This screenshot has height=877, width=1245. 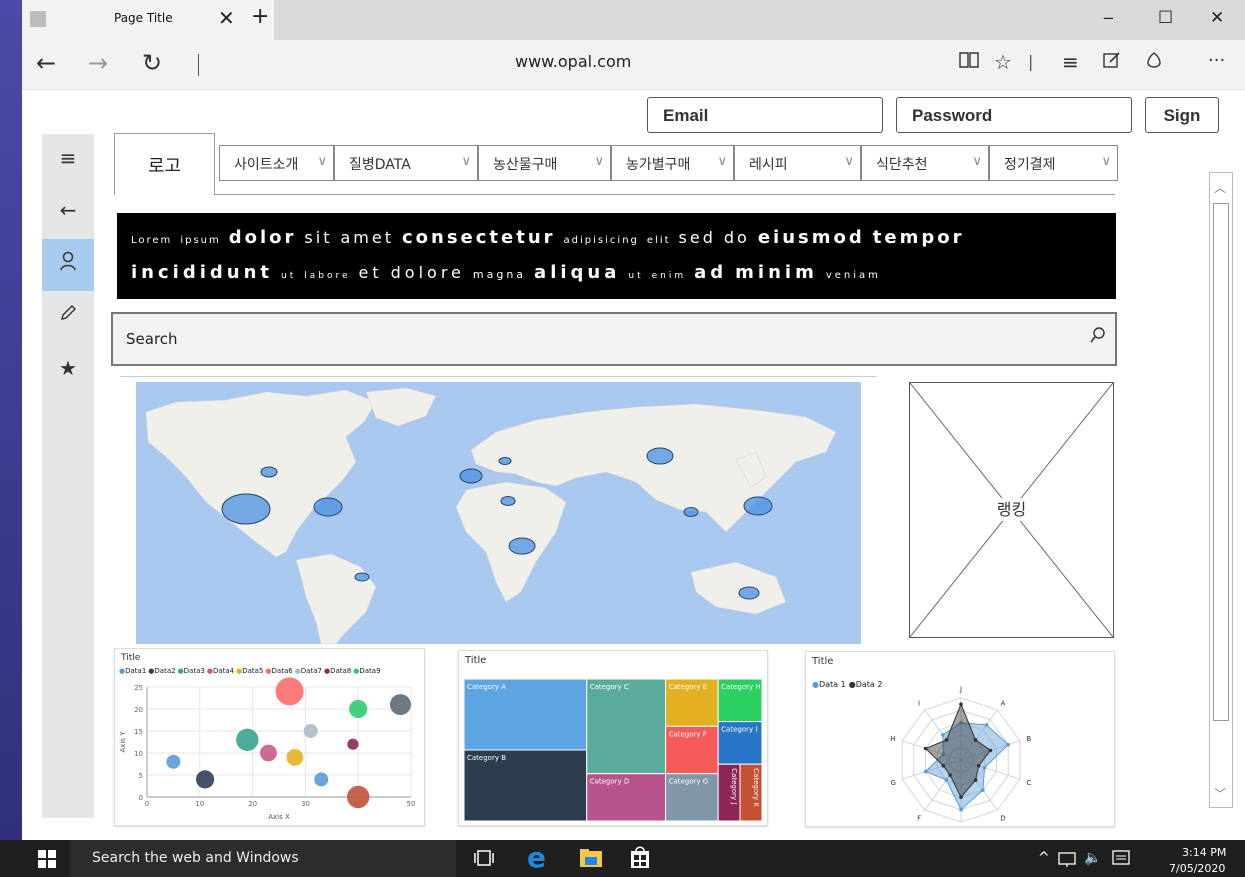 I want to click on tray-chevron-icon: ^, so click(x=1044, y=858).